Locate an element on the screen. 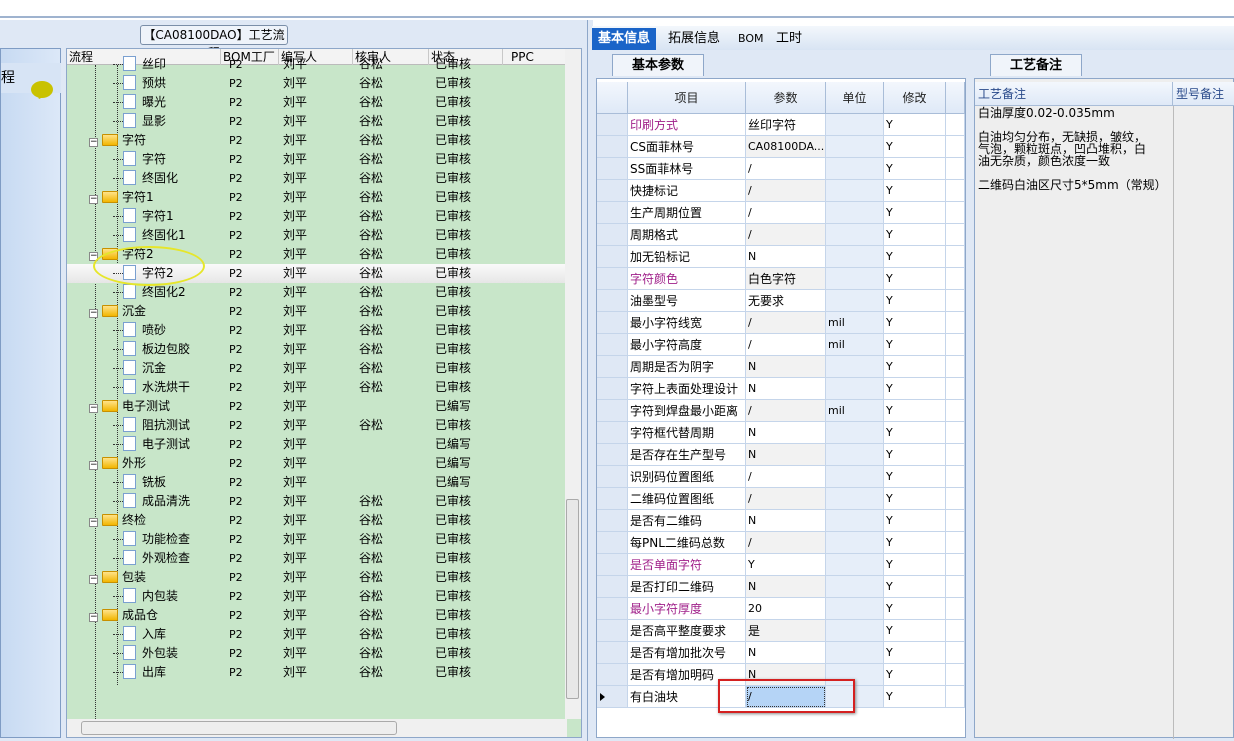  tab-process-notes: 工艺备注 is located at coordinates (1036, 65).